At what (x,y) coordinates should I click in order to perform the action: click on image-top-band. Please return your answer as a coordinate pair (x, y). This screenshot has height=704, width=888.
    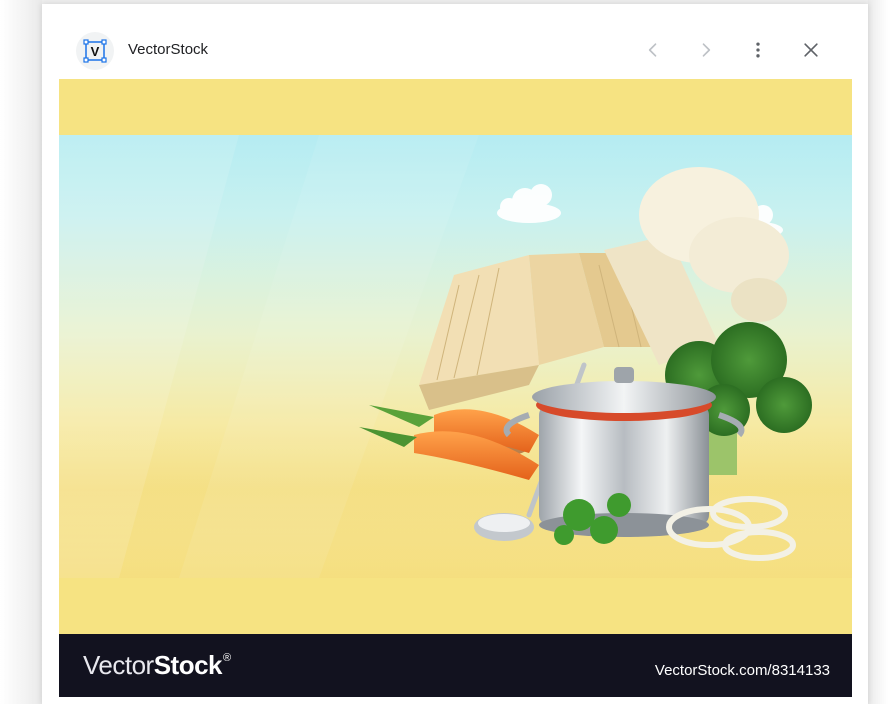
    Looking at the image, I should click on (455, 107).